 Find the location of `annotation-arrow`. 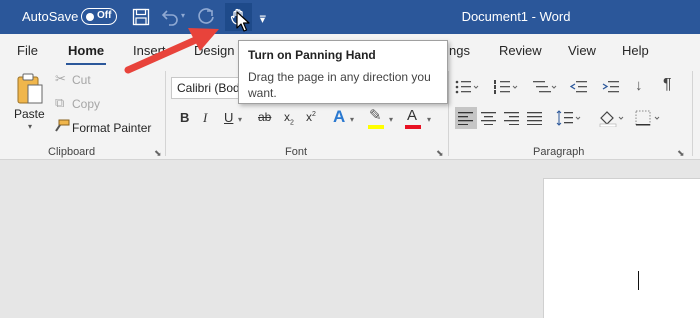

annotation-arrow is located at coordinates (171, 51).